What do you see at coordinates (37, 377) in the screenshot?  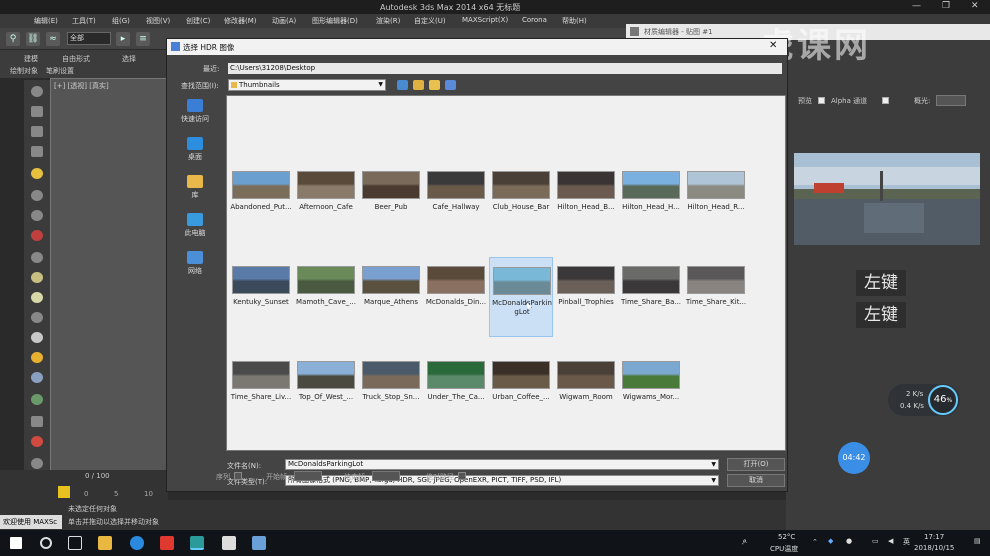 I see `geosphere-icon` at bounding box center [37, 377].